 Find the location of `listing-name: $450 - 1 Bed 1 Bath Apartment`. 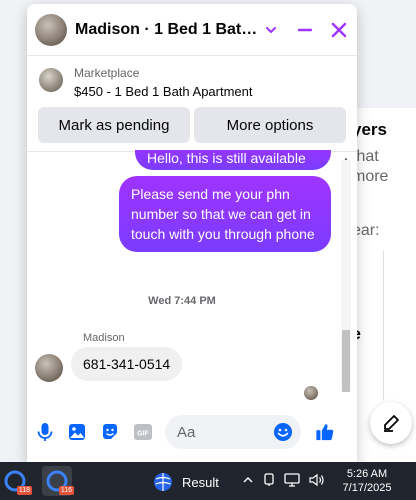

listing-name: $450 - 1 Bed 1 Bath Apartment is located at coordinates (163, 91).